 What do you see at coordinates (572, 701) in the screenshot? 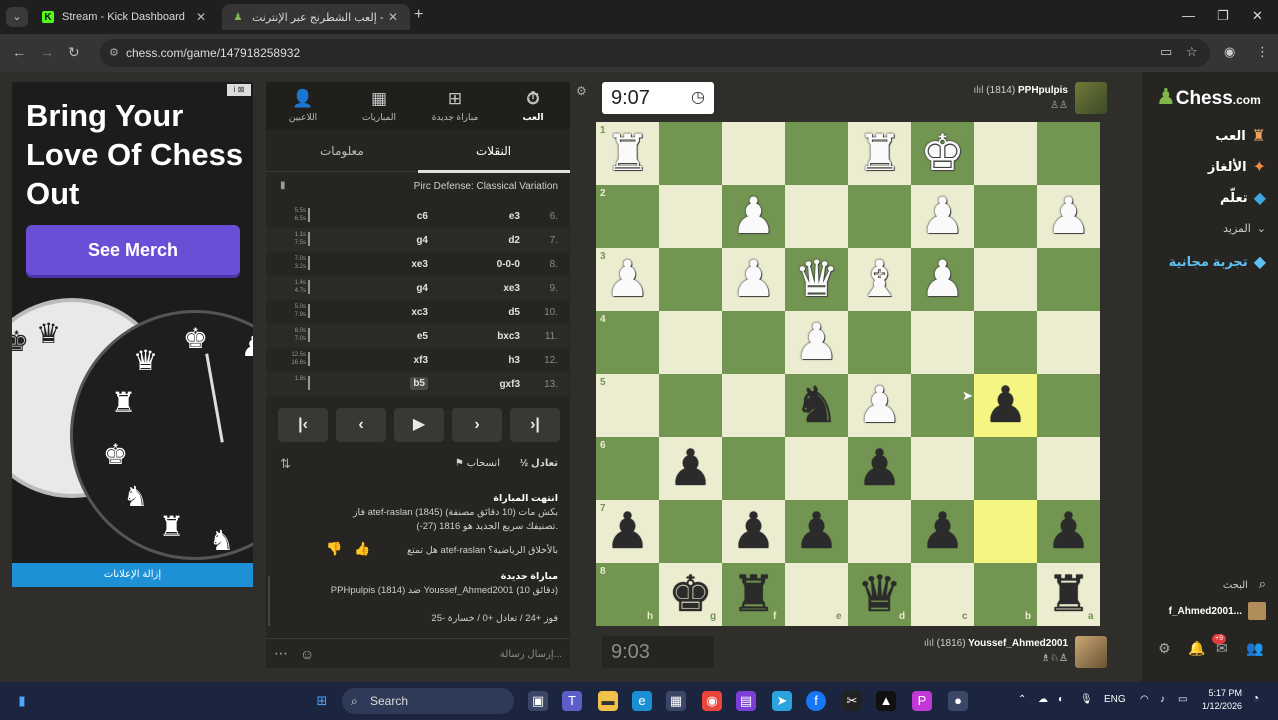
I see `teams-icon: T` at bounding box center [572, 701].